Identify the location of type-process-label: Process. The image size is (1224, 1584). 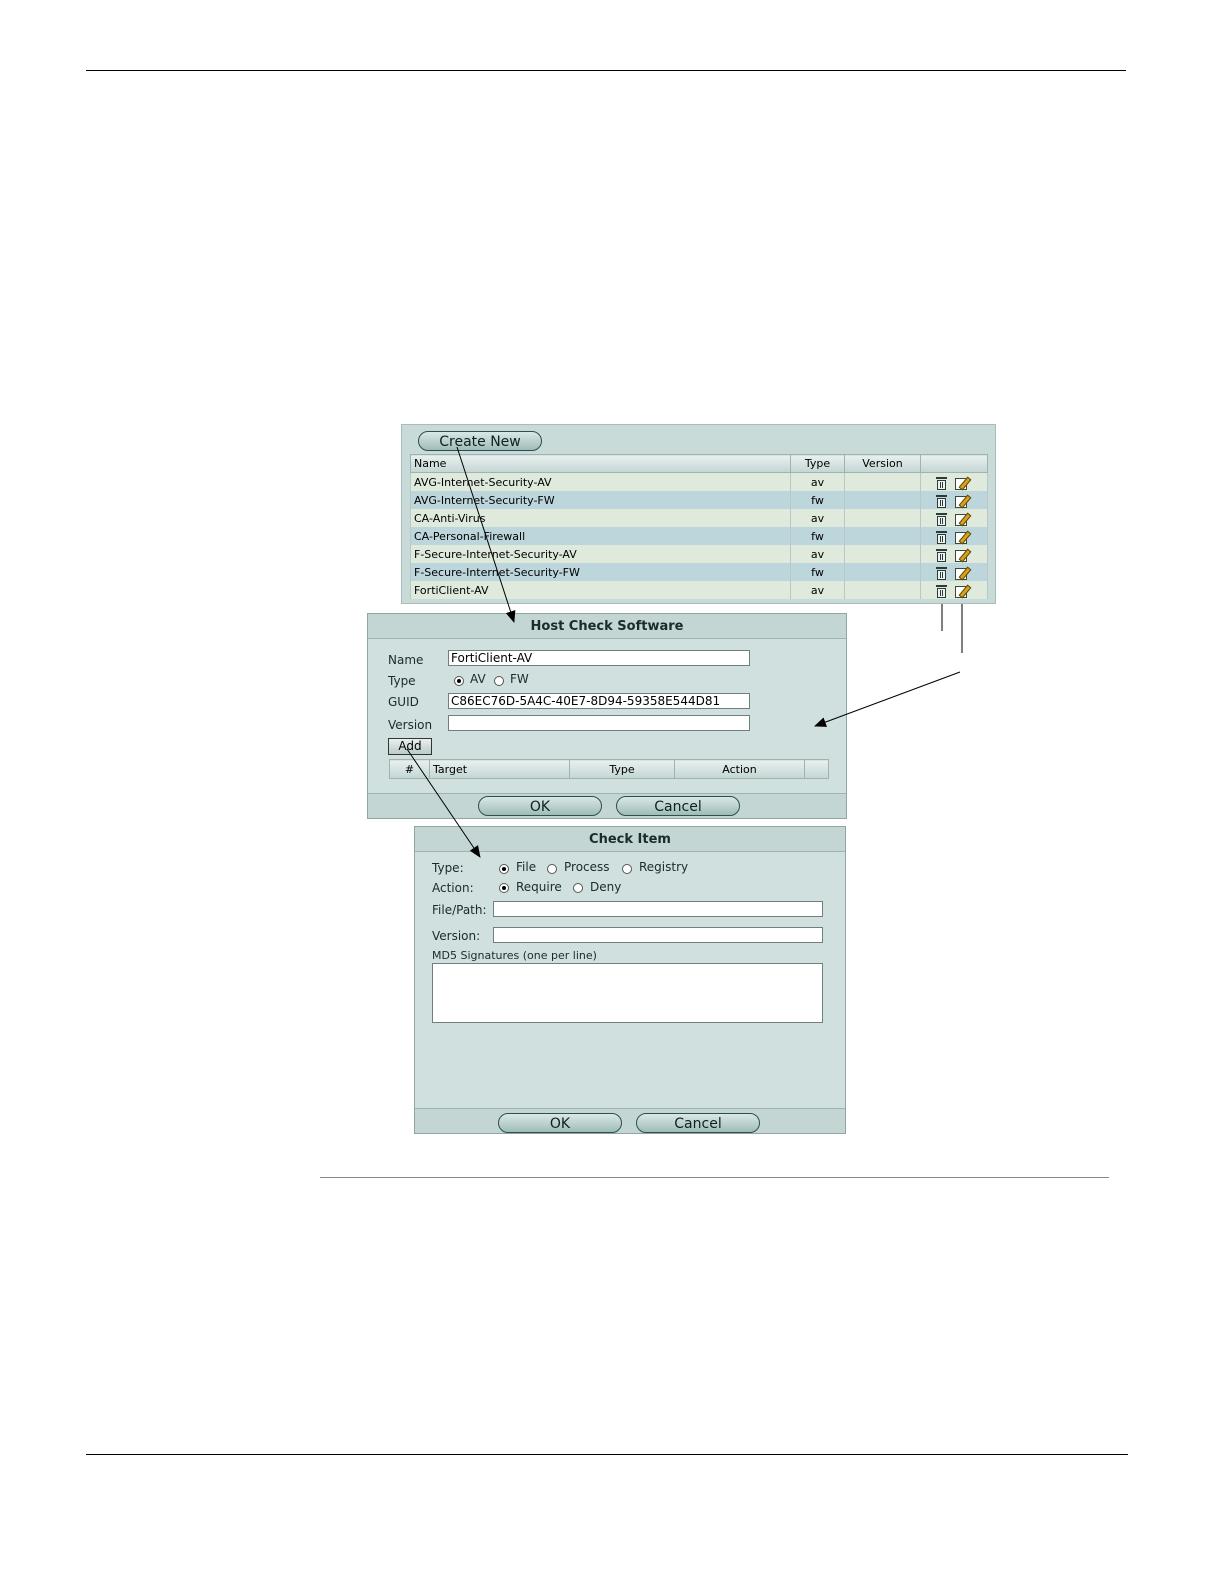
(587, 867).